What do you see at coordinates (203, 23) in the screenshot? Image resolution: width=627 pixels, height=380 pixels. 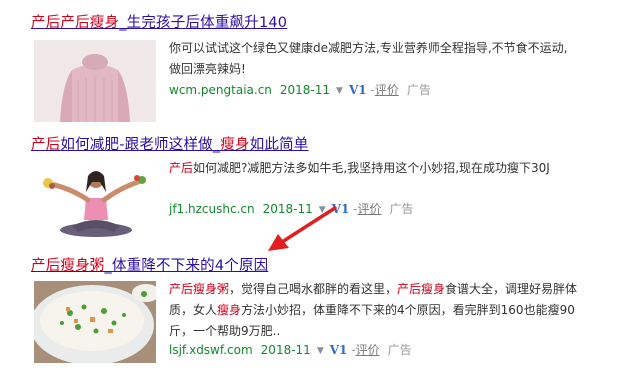 I see `title-text: _生完孩子后体重飙升140` at bounding box center [203, 23].